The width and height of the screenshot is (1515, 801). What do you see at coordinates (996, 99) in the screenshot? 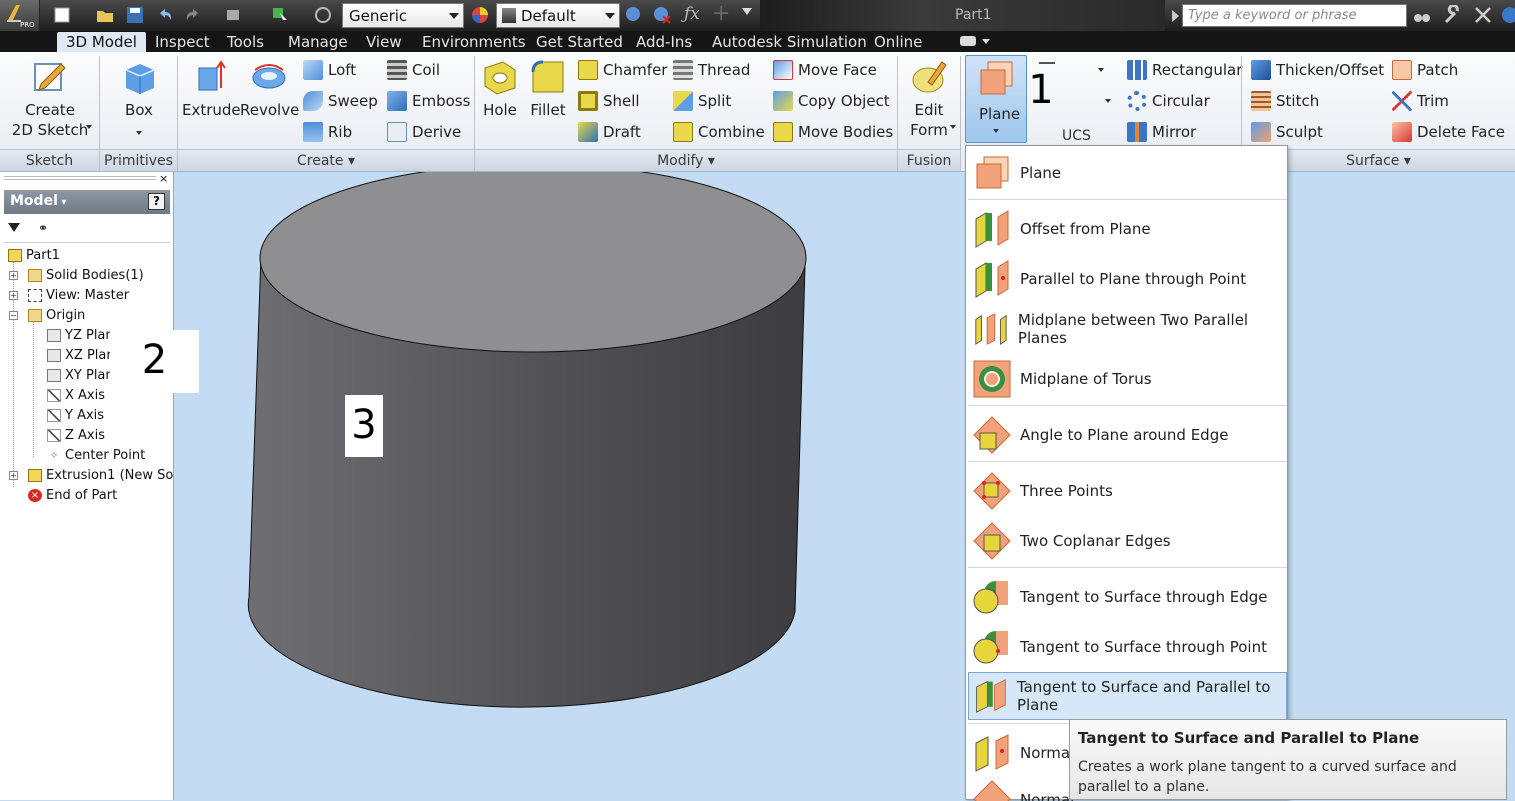
I see `plane-button: Plane` at bounding box center [996, 99].